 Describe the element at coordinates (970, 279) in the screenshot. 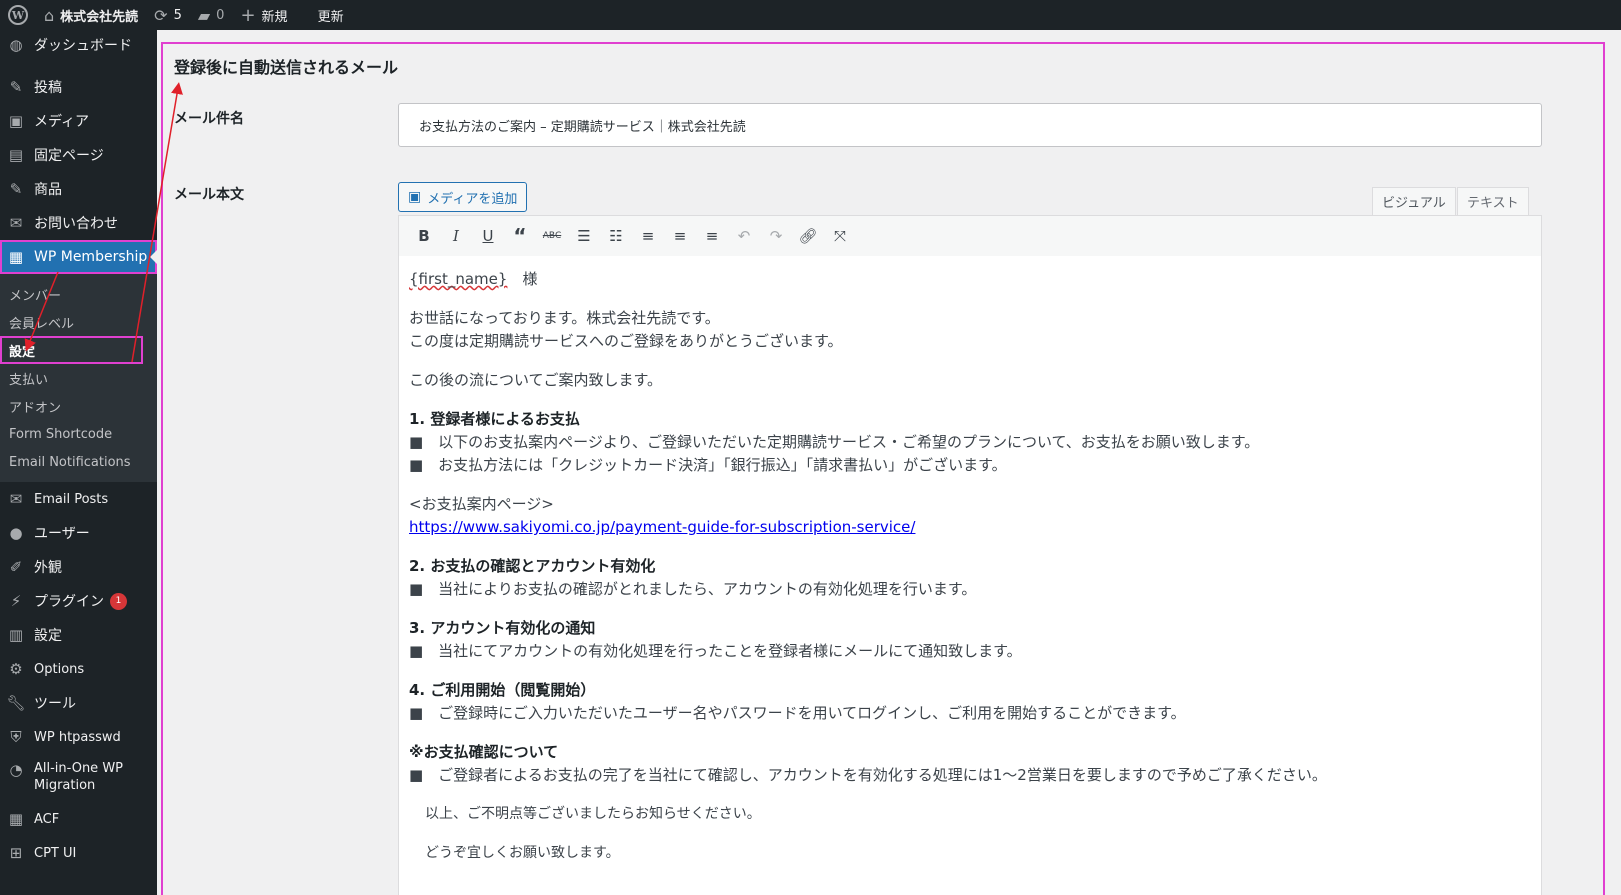

I see `greeting-line: {first_name} 様` at that location.